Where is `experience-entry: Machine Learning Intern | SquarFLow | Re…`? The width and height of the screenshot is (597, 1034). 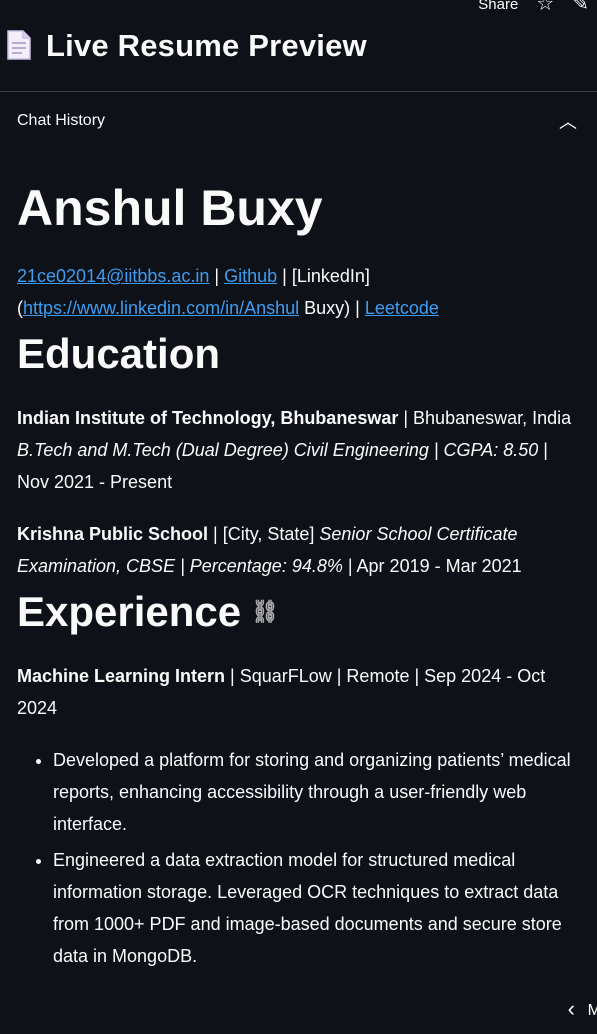
experience-entry: Machine Learning Intern | SquarFLow | Re… is located at coordinates (300, 692).